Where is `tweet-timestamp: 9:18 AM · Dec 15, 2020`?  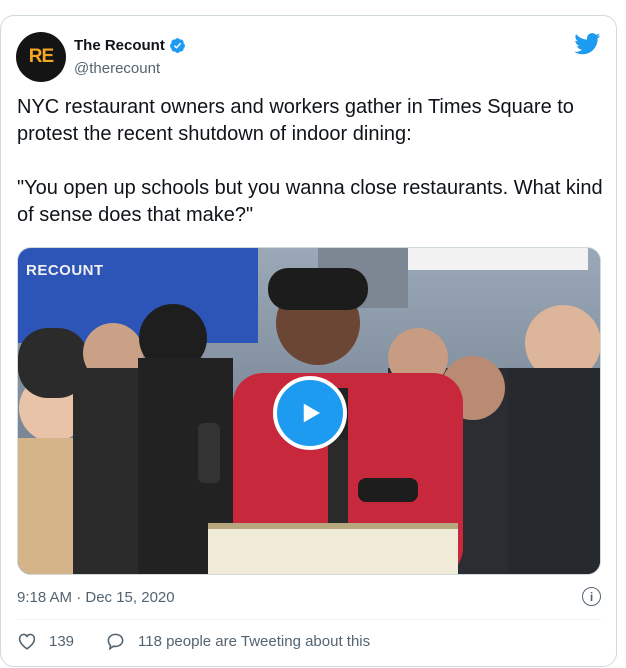
tweet-timestamp: 9:18 AM · Dec 15, 2020 is located at coordinates (96, 597).